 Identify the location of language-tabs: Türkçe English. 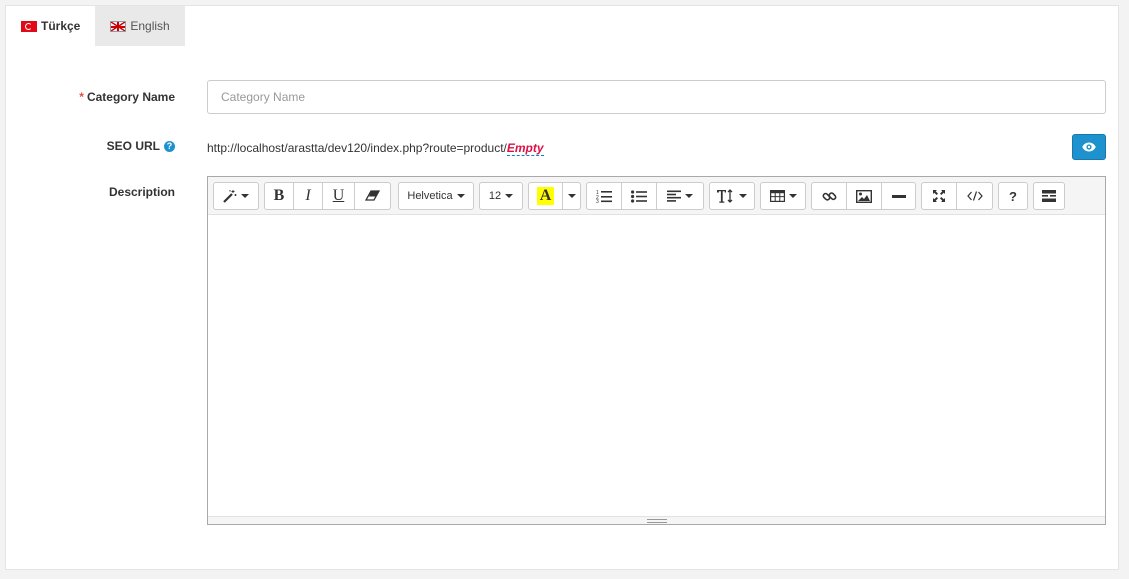
(95, 26).